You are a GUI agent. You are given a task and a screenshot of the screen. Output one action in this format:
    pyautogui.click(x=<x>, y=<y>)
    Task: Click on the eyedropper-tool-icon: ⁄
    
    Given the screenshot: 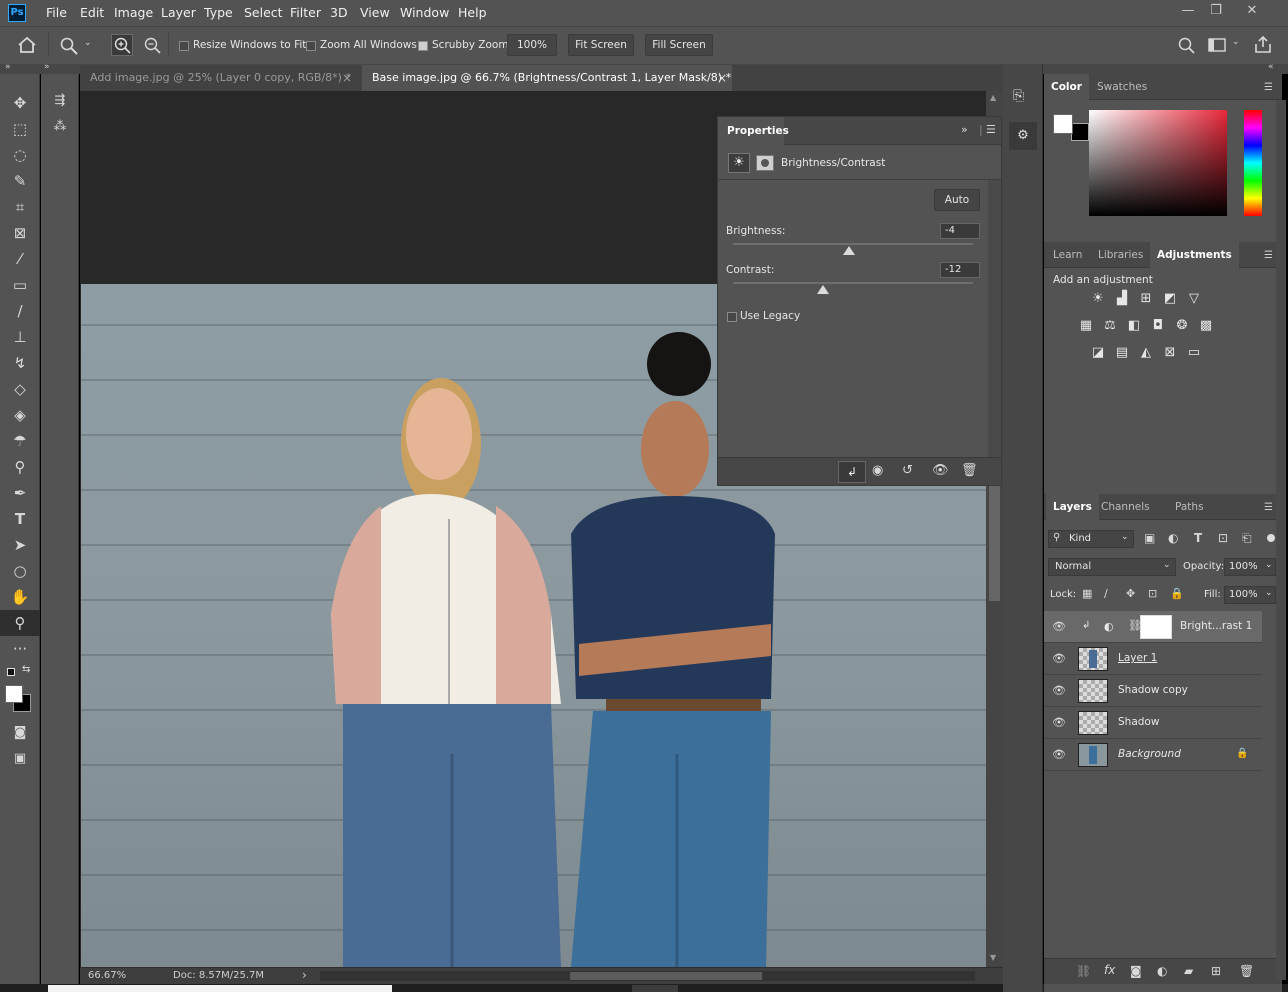 What is the action you would take?
    pyautogui.click(x=20, y=259)
    